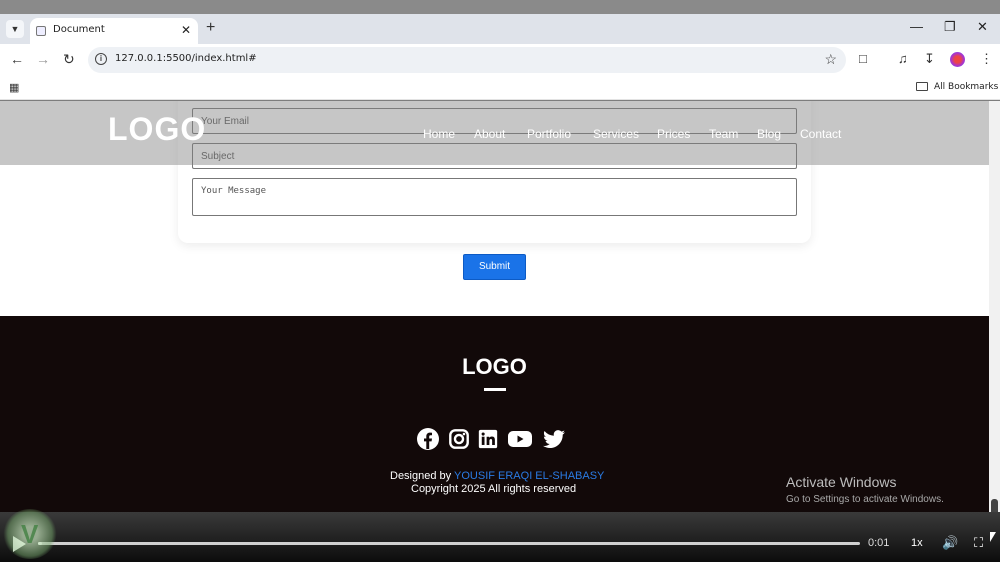 The image size is (1000, 562). What do you see at coordinates (863, 58) in the screenshot?
I see `extensions-icon: □` at bounding box center [863, 58].